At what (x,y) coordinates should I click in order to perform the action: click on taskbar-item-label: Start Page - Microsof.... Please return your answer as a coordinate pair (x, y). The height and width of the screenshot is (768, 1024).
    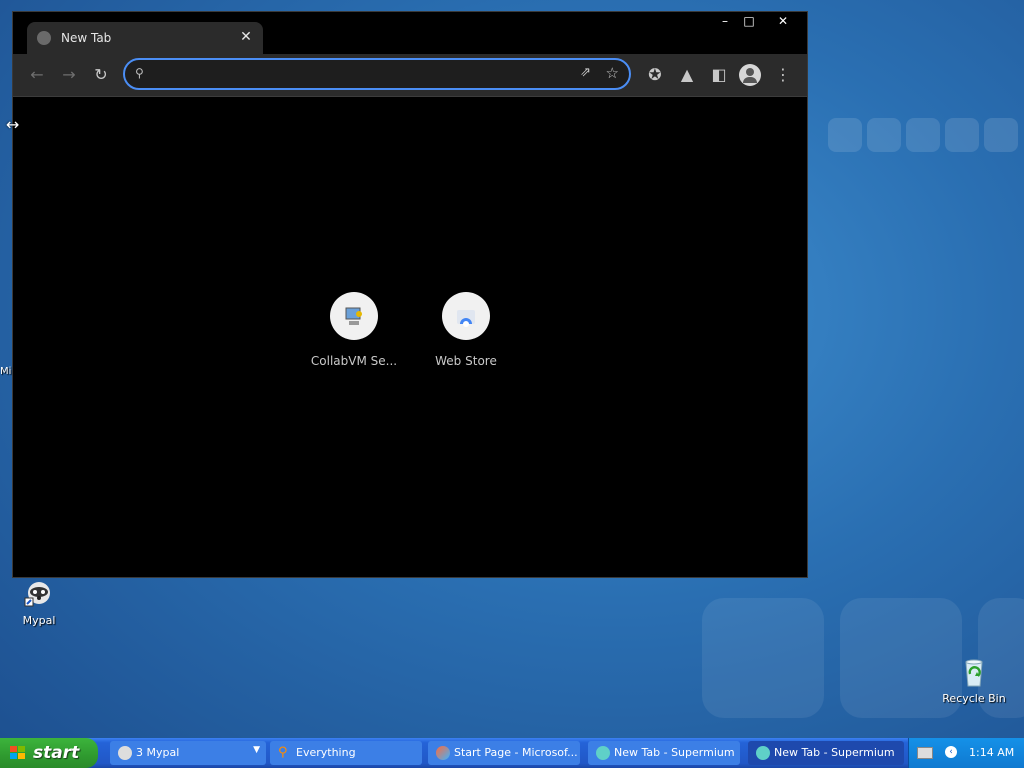
    Looking at the image, I should click on (516, 752).